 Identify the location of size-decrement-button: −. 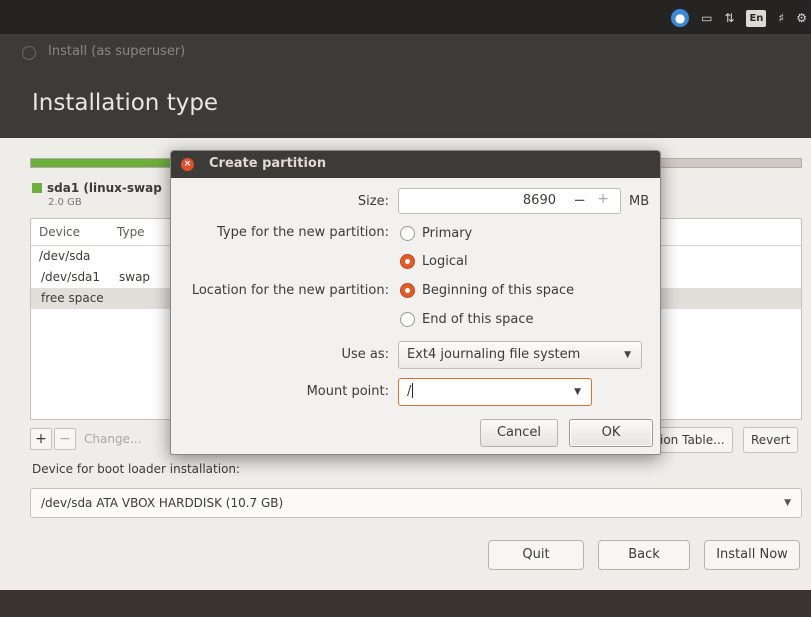
(579, 200).